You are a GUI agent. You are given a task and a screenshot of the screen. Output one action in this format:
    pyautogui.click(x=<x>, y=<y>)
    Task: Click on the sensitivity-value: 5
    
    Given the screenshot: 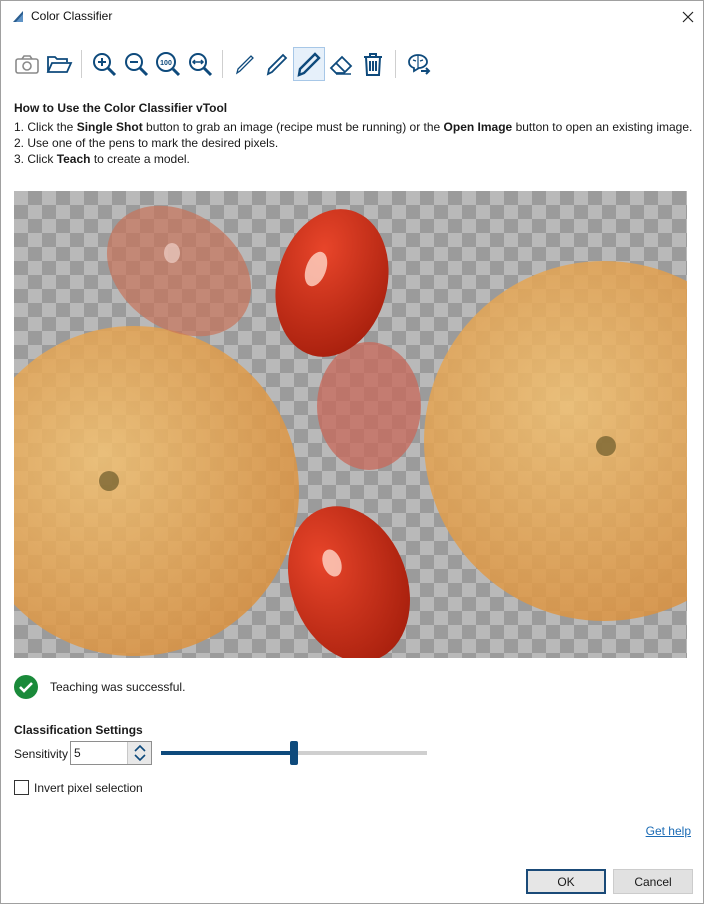 What is the action you would take?
    pyautogui.click(x=99, y=753)
    